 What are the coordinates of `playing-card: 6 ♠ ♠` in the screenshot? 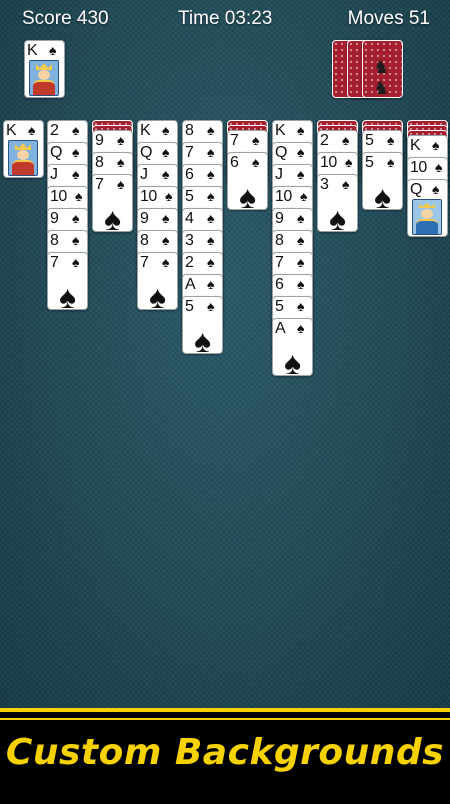 It's located at (247, 181).